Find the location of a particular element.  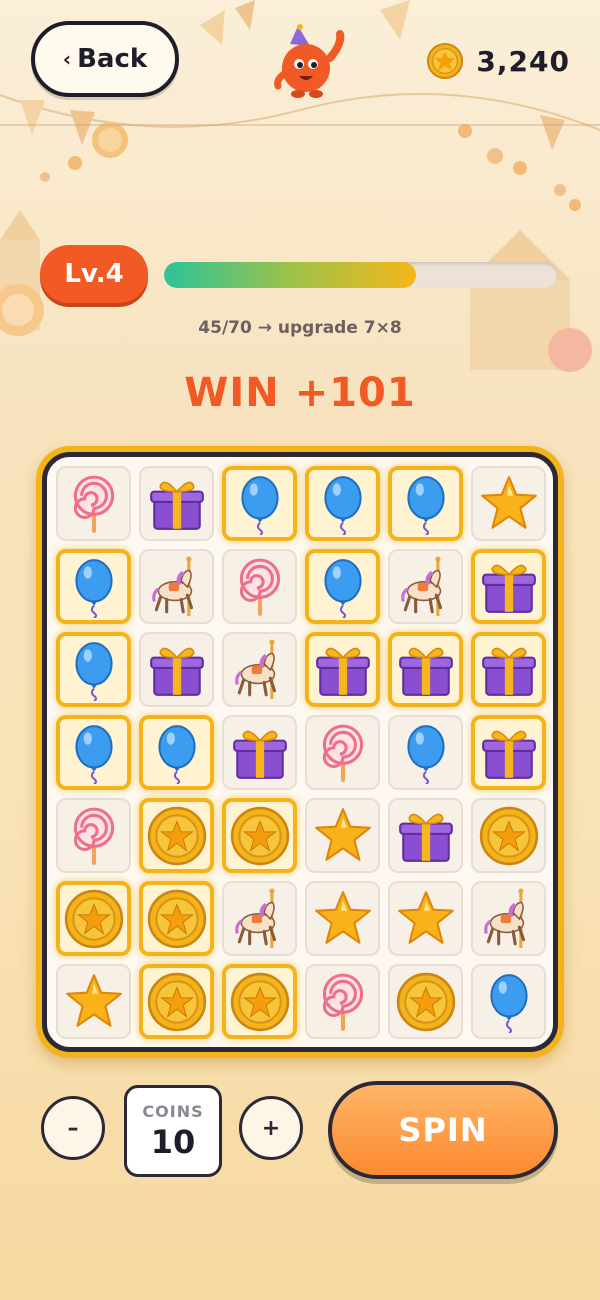

back-button: ‹ Back is located at coordinates (105, 59).